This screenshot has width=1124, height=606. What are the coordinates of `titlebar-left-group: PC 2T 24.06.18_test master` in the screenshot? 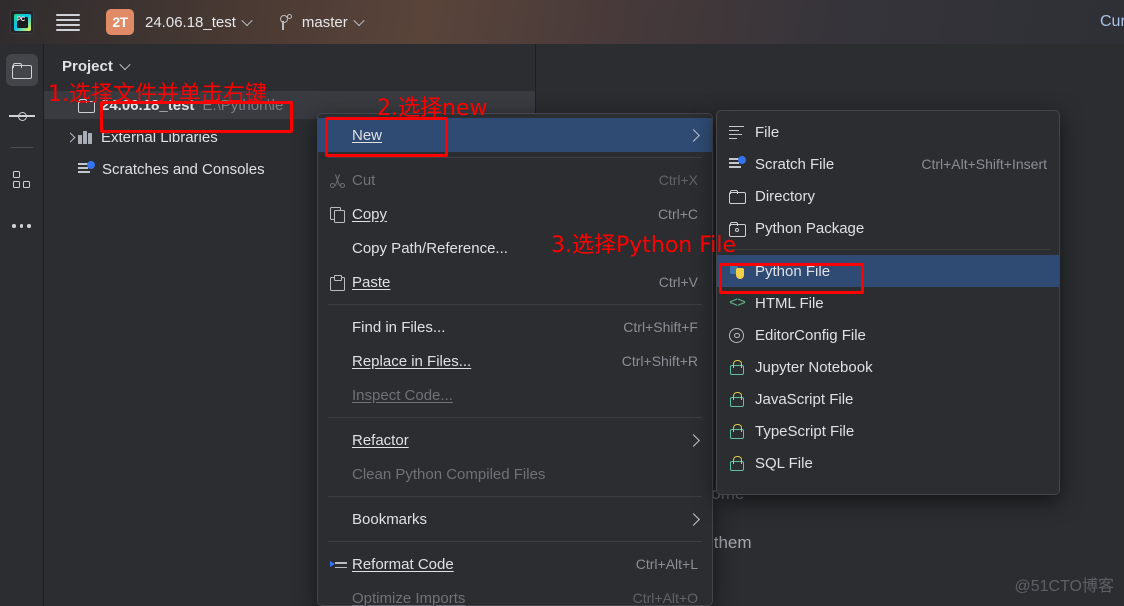 It's located at (182, 22).